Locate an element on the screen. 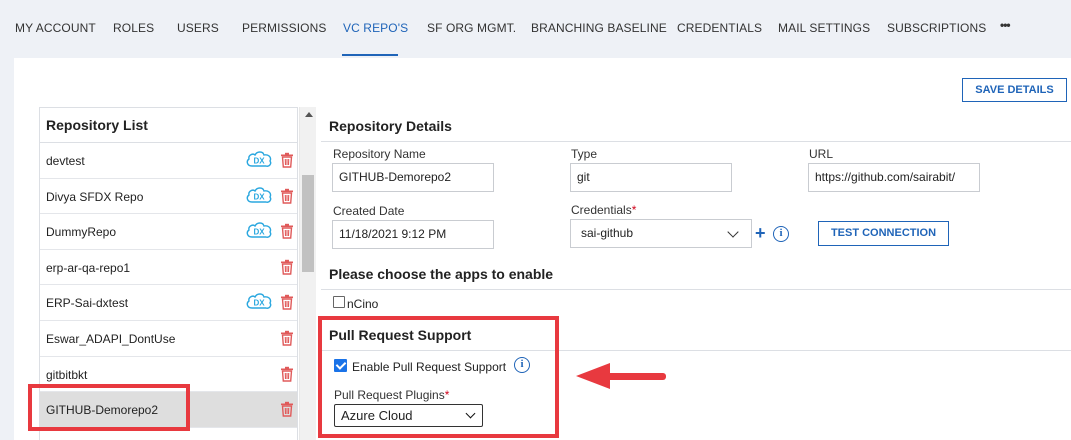 The width and height of the screenshot is (1071, 440). repository-list-item: devtest DX is located at coordinates (168, 161).